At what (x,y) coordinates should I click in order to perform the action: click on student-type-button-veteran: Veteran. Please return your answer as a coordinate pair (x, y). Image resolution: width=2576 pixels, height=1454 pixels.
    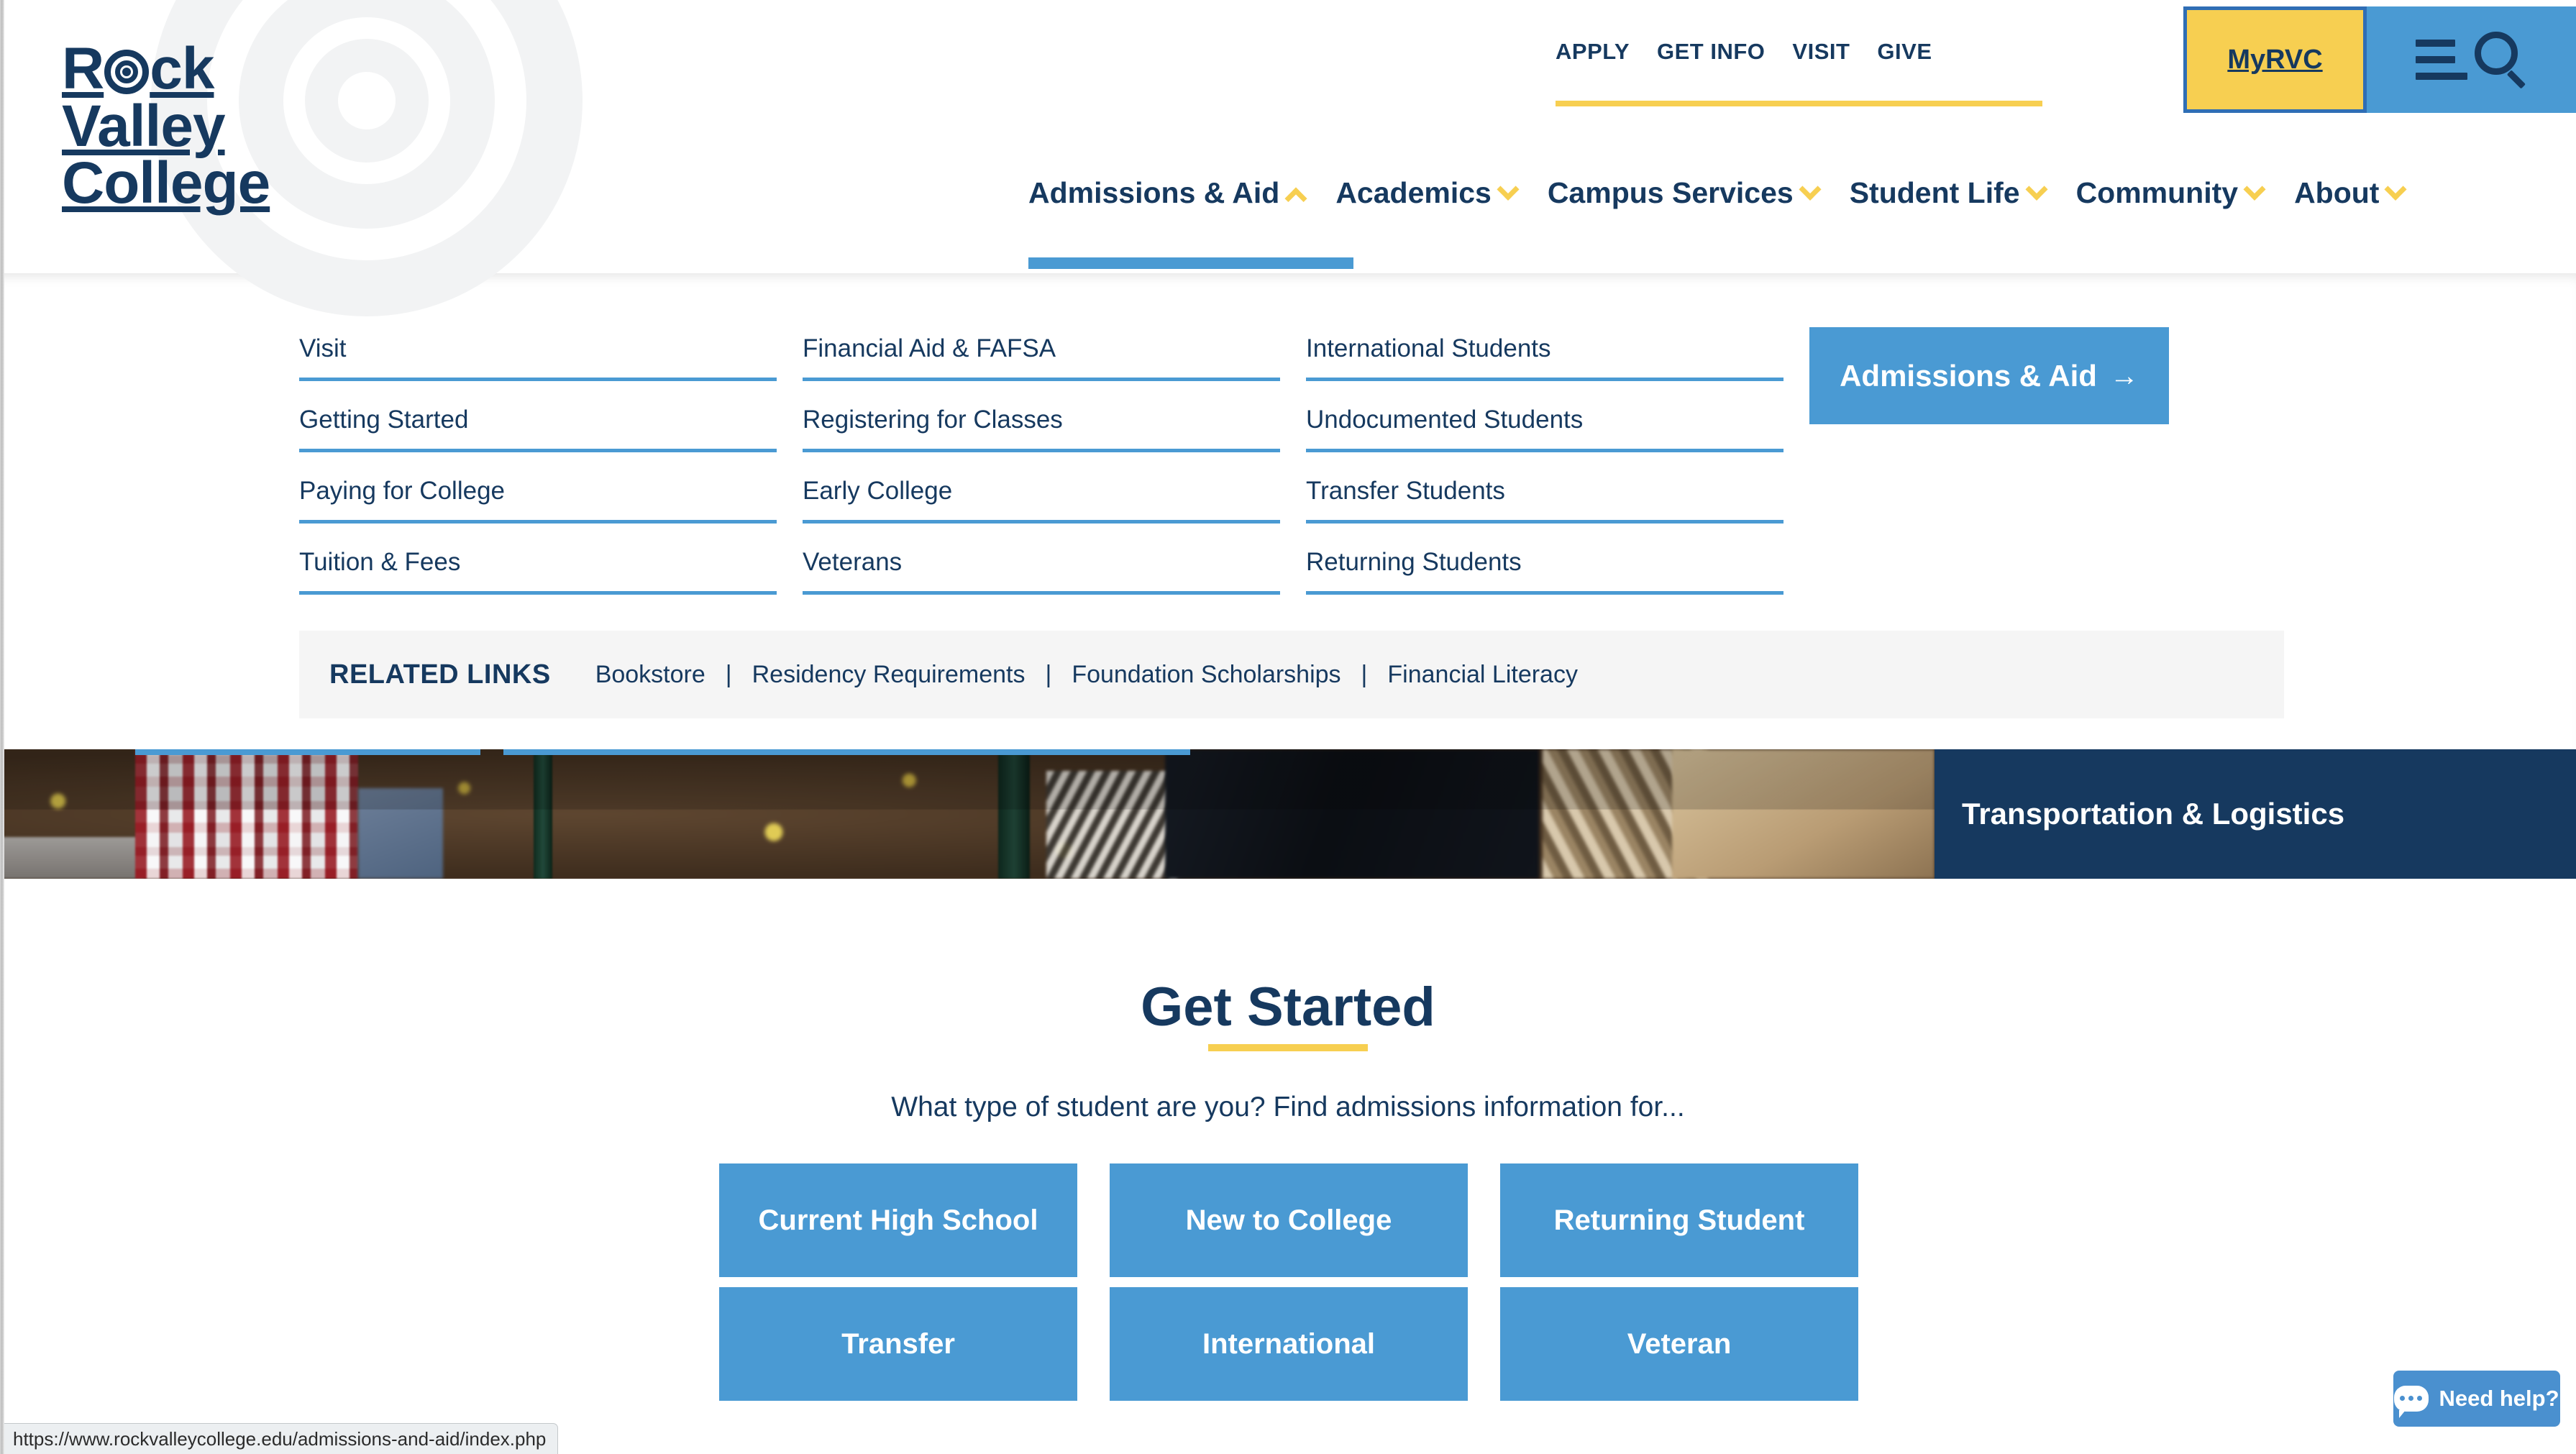
    Looking at the image, I should click on (1679, 1344).